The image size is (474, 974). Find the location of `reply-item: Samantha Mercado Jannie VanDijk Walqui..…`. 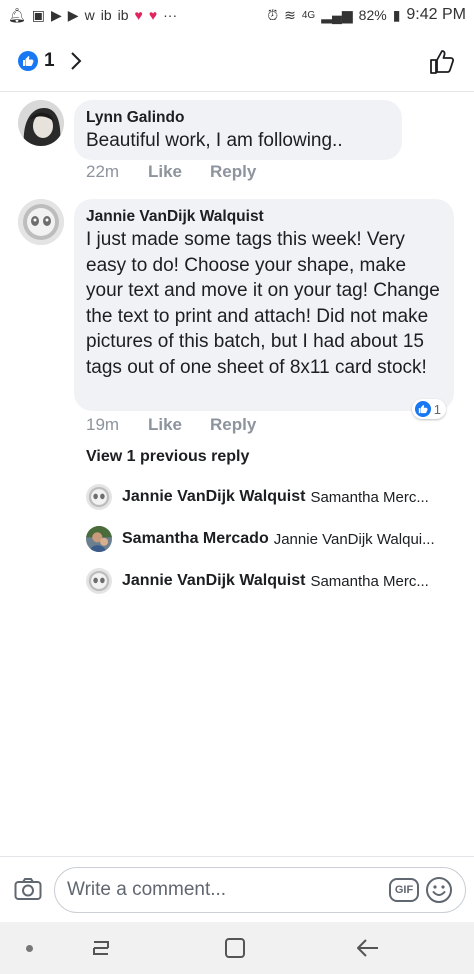

reply-item: Samantha Mercado Jannie VanDijk Walqui..… is located at coordinates (276, 539).